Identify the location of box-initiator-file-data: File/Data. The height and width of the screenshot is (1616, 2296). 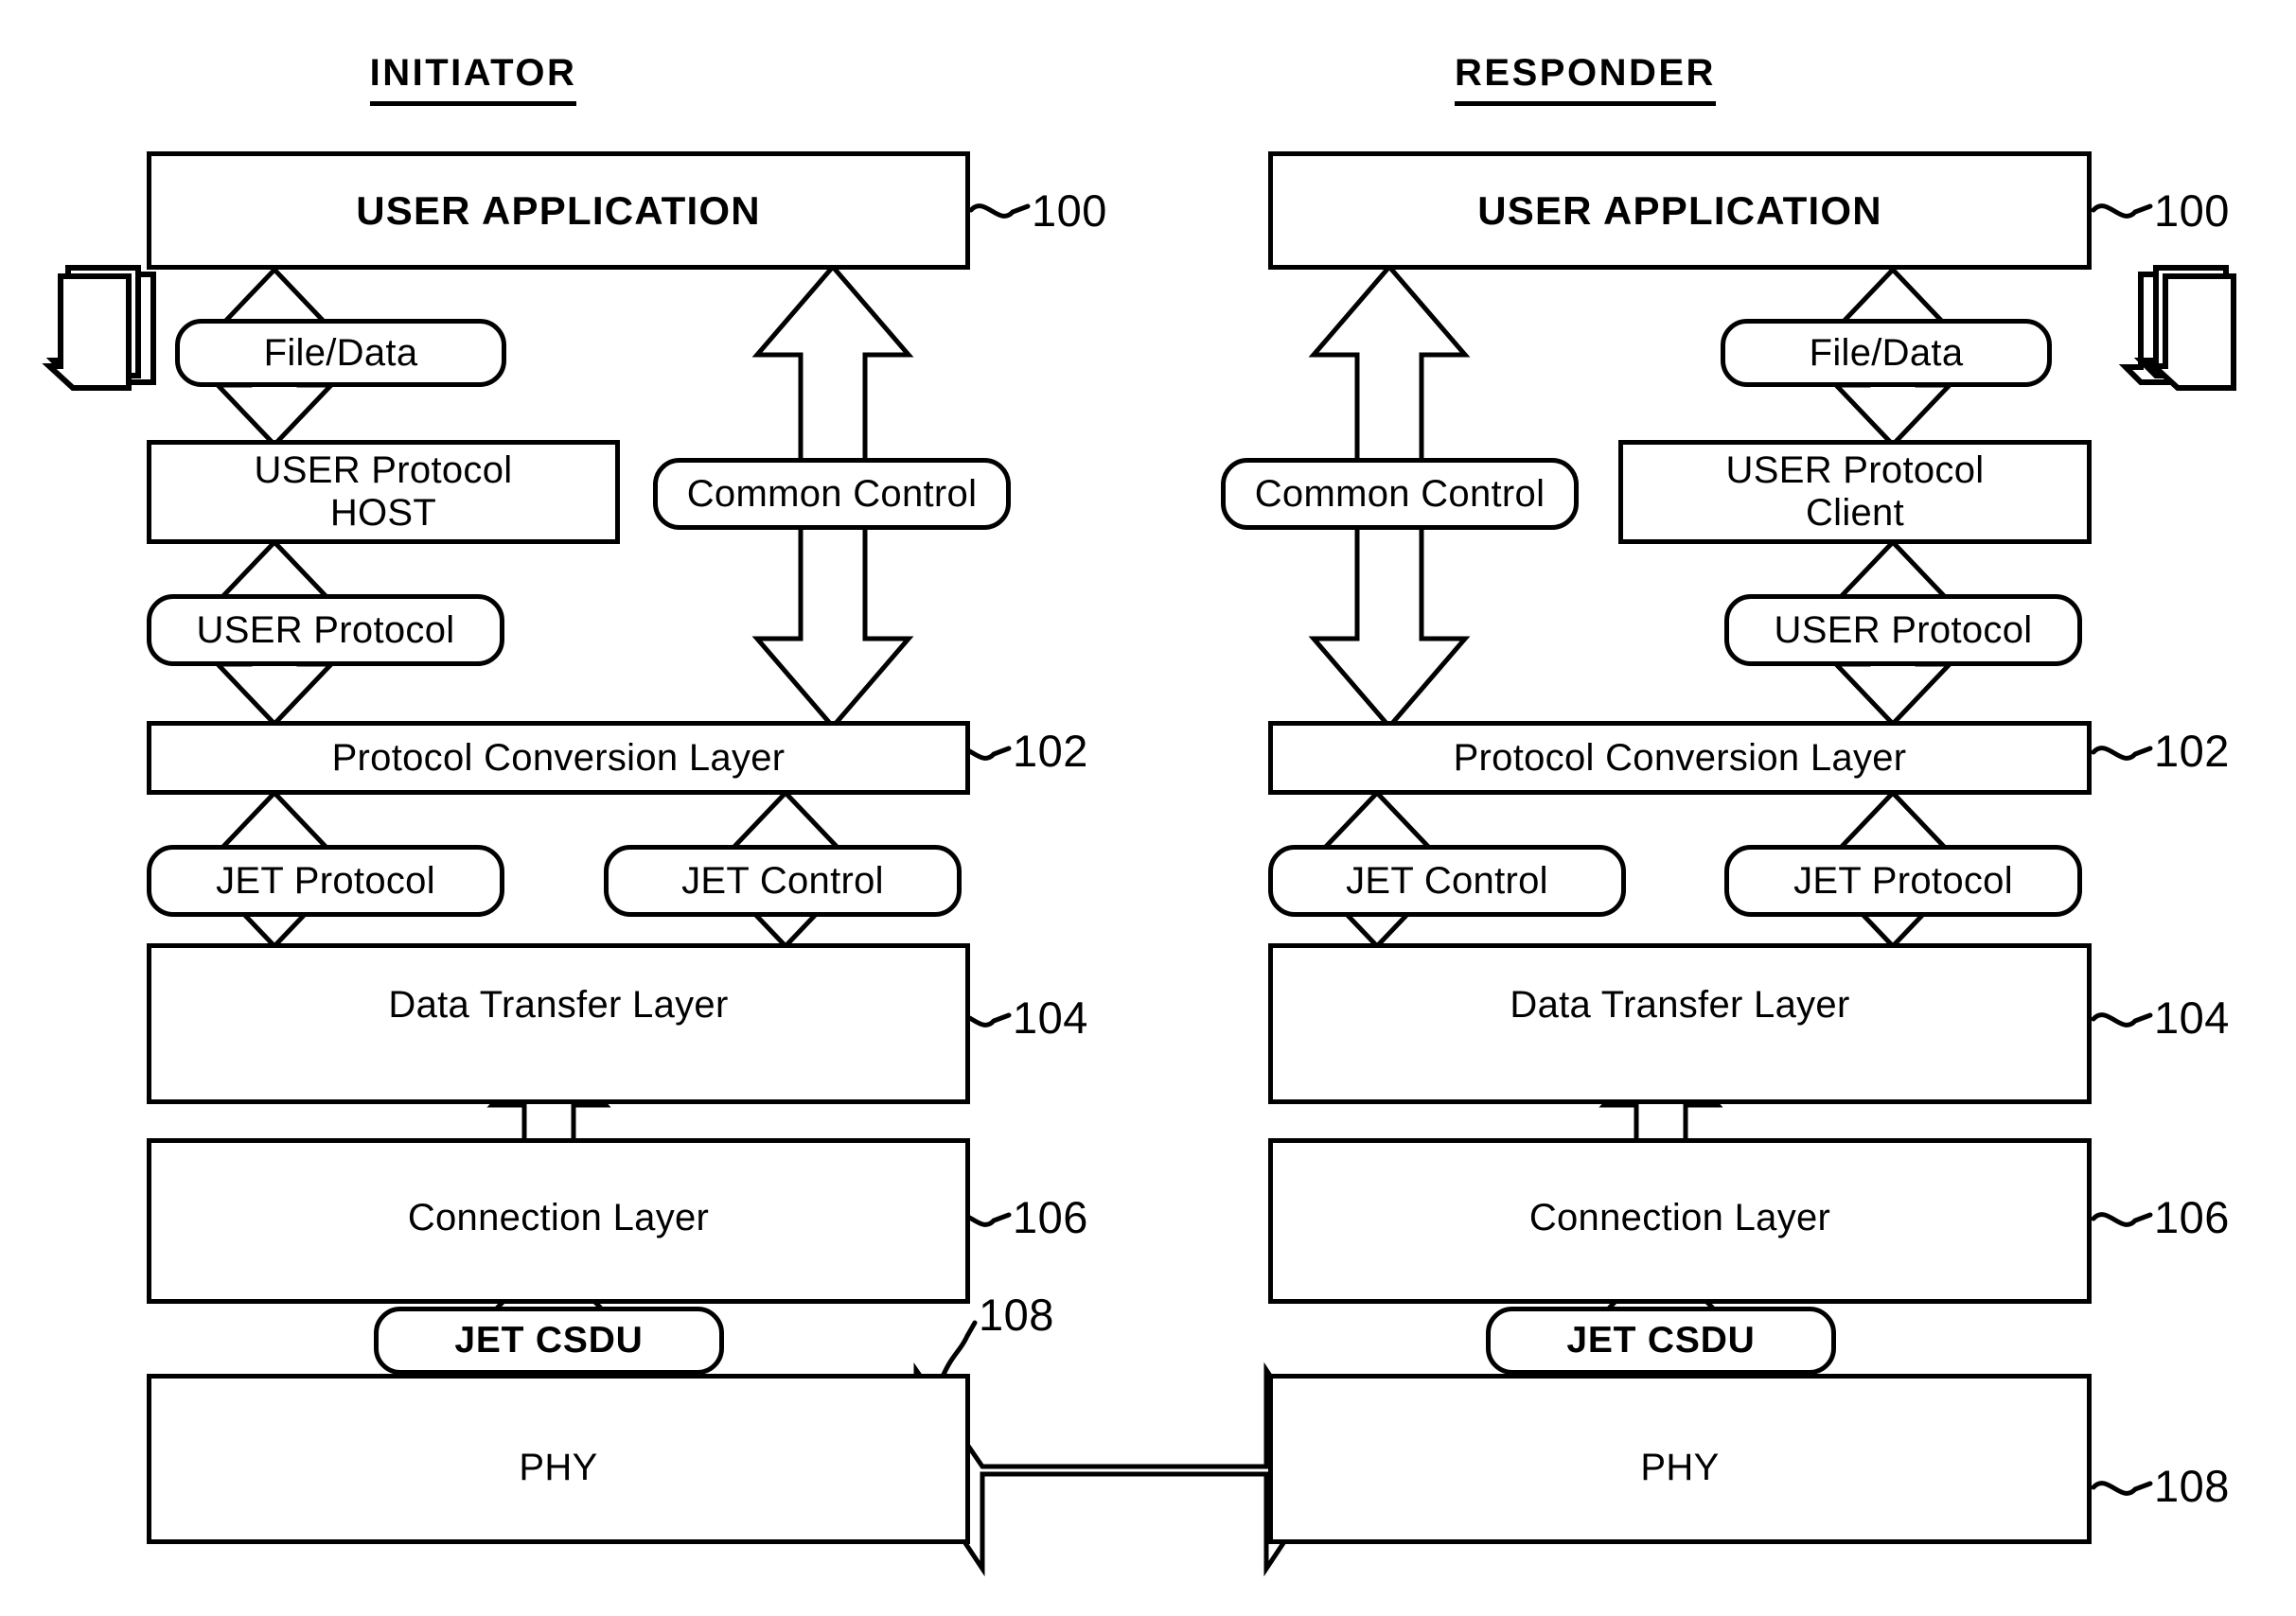
(340, 353).